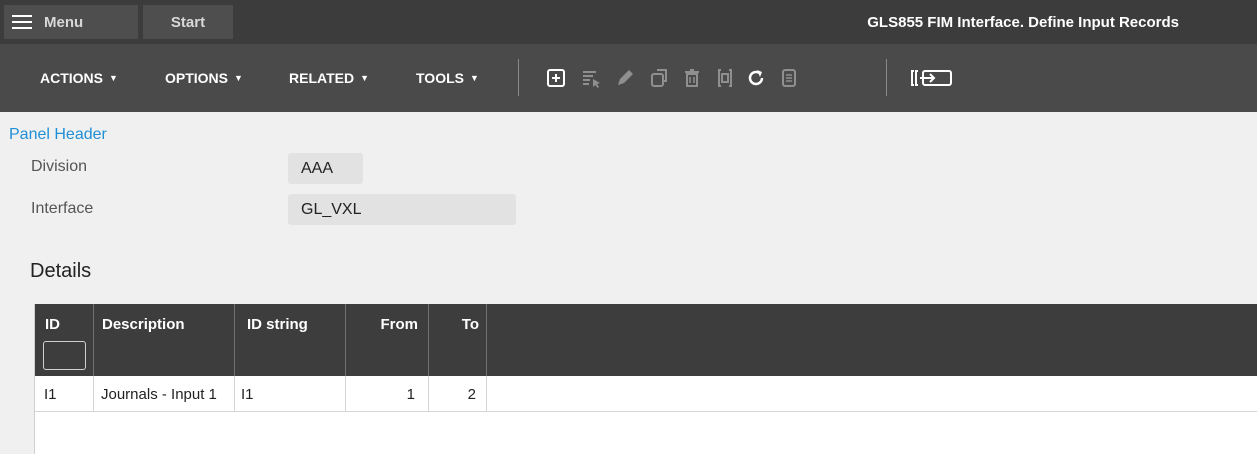 The width and height of the screenshot is (1257, 454). Describe the element at coordinates (387, 340) in the screenshot. I see `column-header-from: From` at that location.